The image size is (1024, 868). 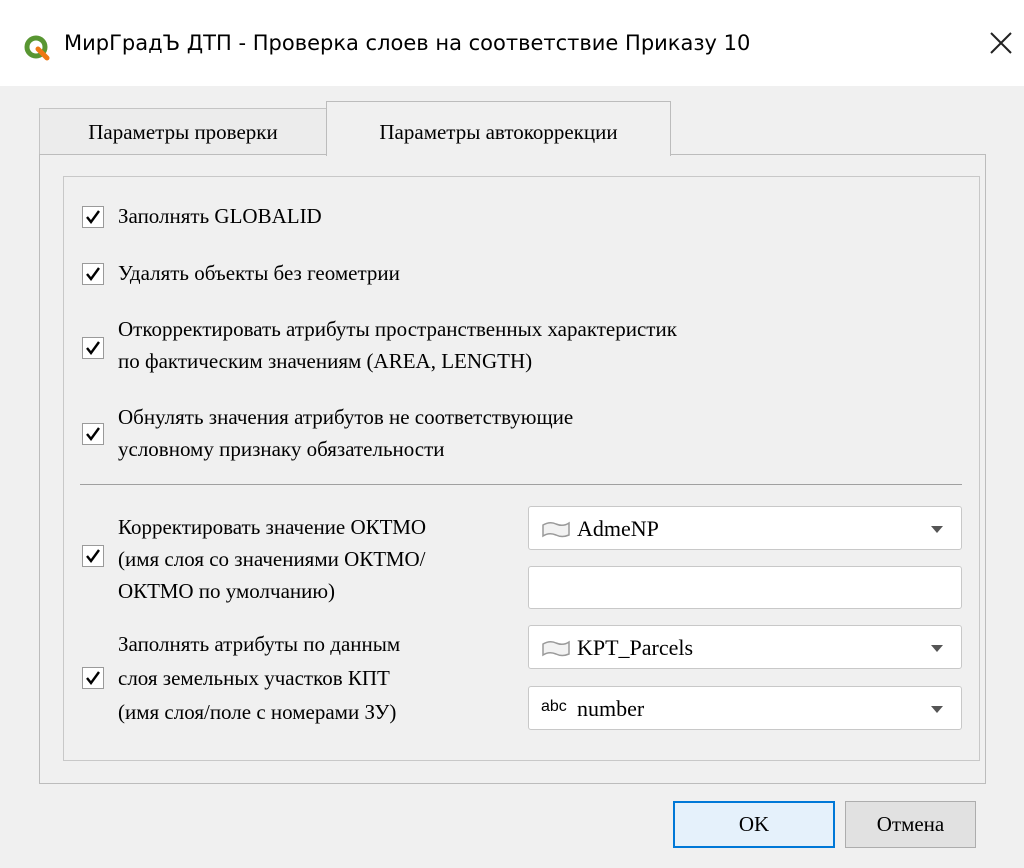 What do you see at coordinates (554, 706) in the screenshot?
I see `text-field-icon: abc` at bounding box center [554, 706].